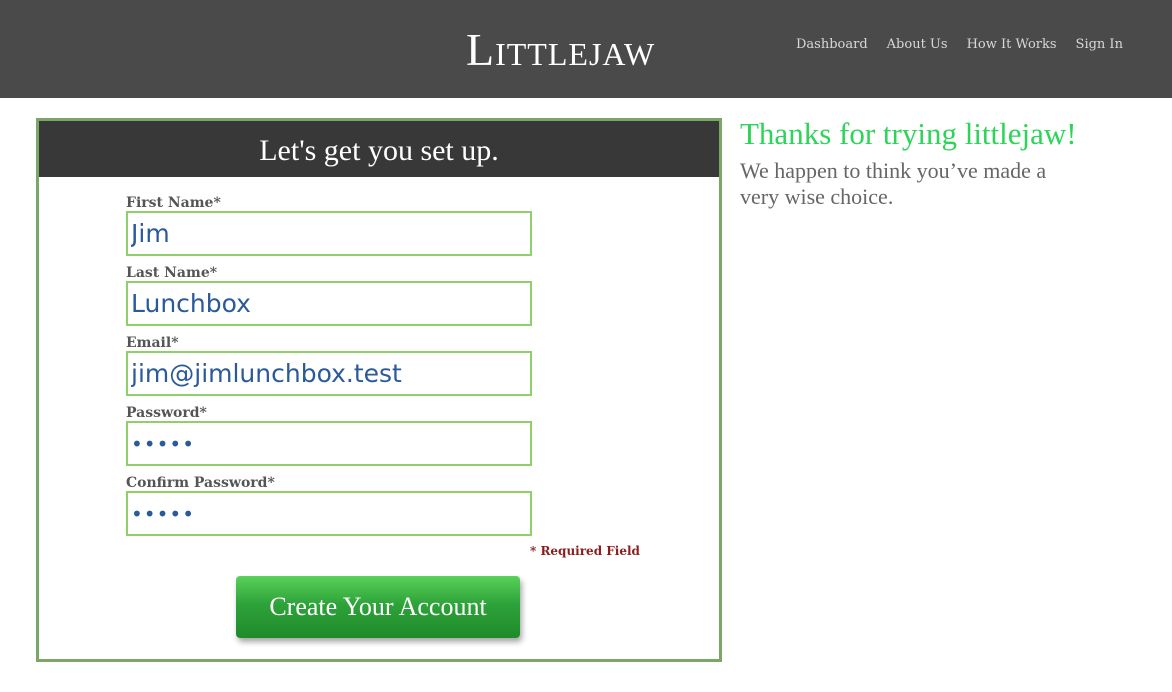  What do you see at coordinates (908, 133) in the screenshot?
I see `sidebar-title: Thanks for trying littlejaw!` at bounding box center [908, 133].